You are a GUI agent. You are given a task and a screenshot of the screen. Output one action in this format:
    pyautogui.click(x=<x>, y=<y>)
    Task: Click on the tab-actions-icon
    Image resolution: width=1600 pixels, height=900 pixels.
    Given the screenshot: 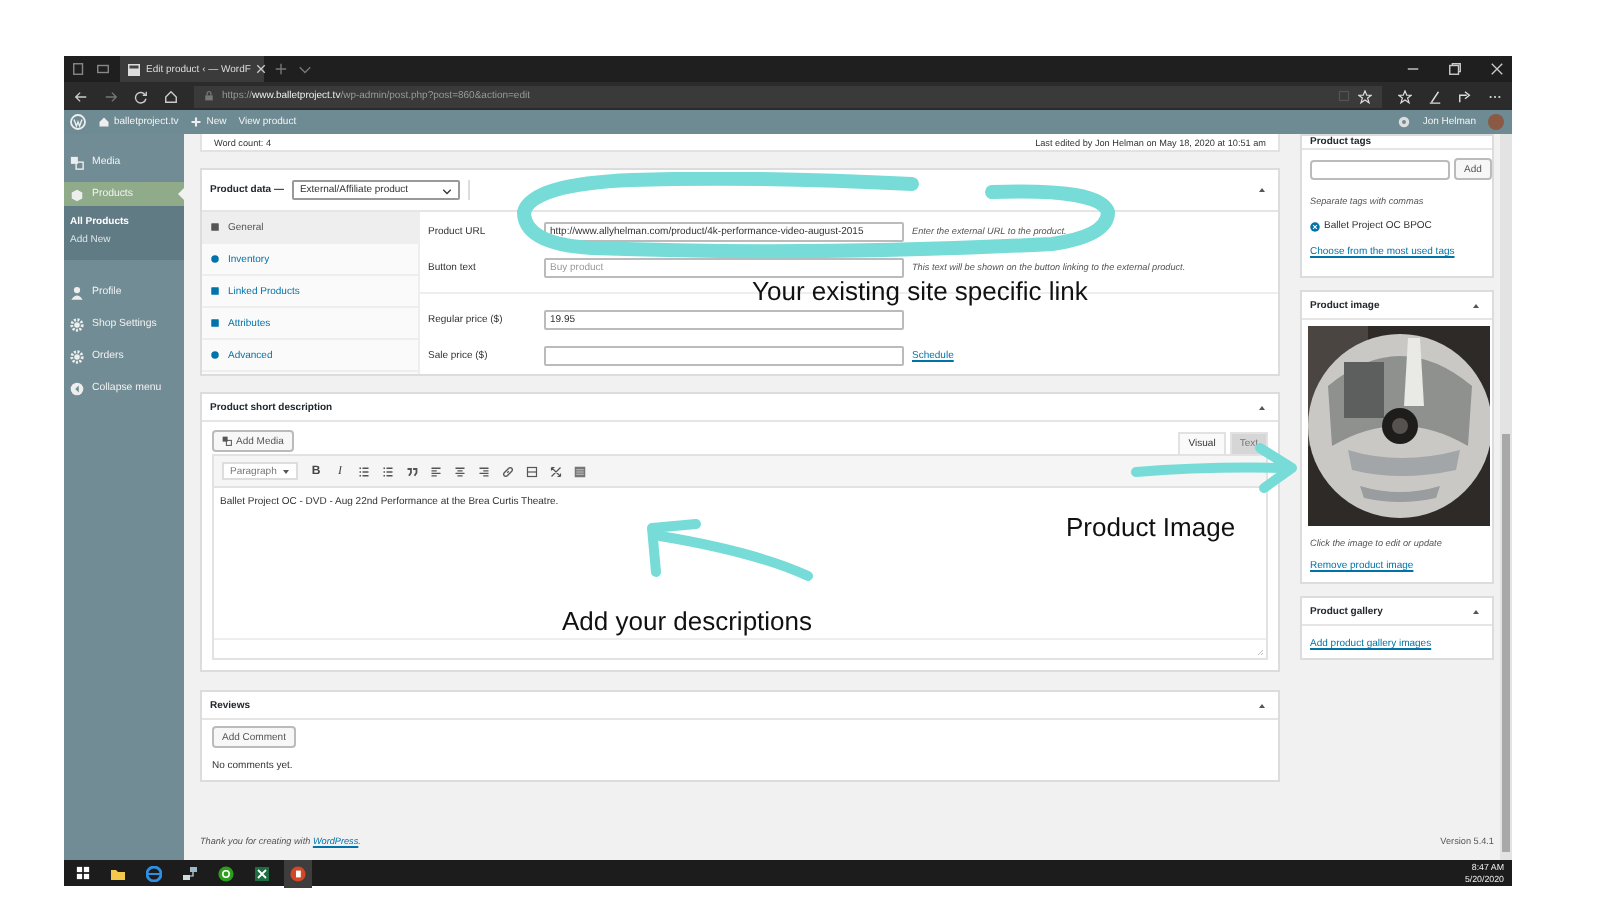 What is the action you would take?
    pyautogui.click(x=79, y=69)
    